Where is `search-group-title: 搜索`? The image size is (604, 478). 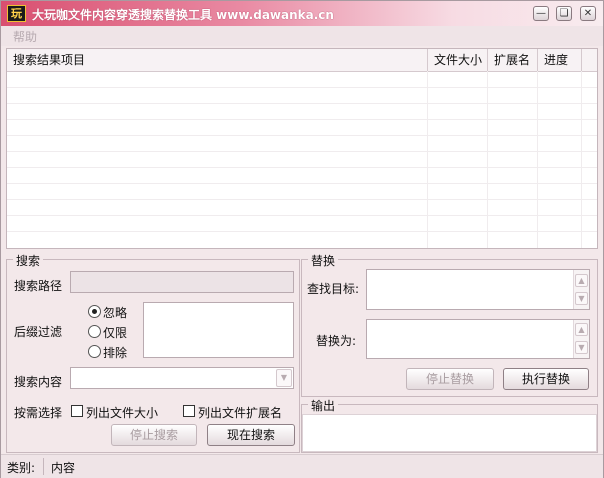 search-group-title: 搜索 is located at coordinates (28, 260).